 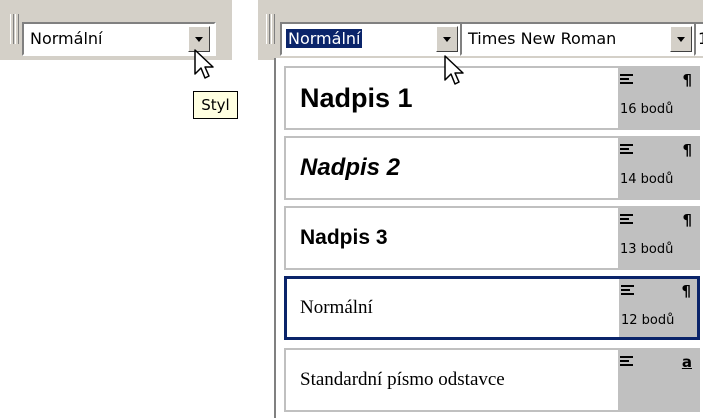 I want to click on style-combo-open: Normální, so click(x=376, y=39).